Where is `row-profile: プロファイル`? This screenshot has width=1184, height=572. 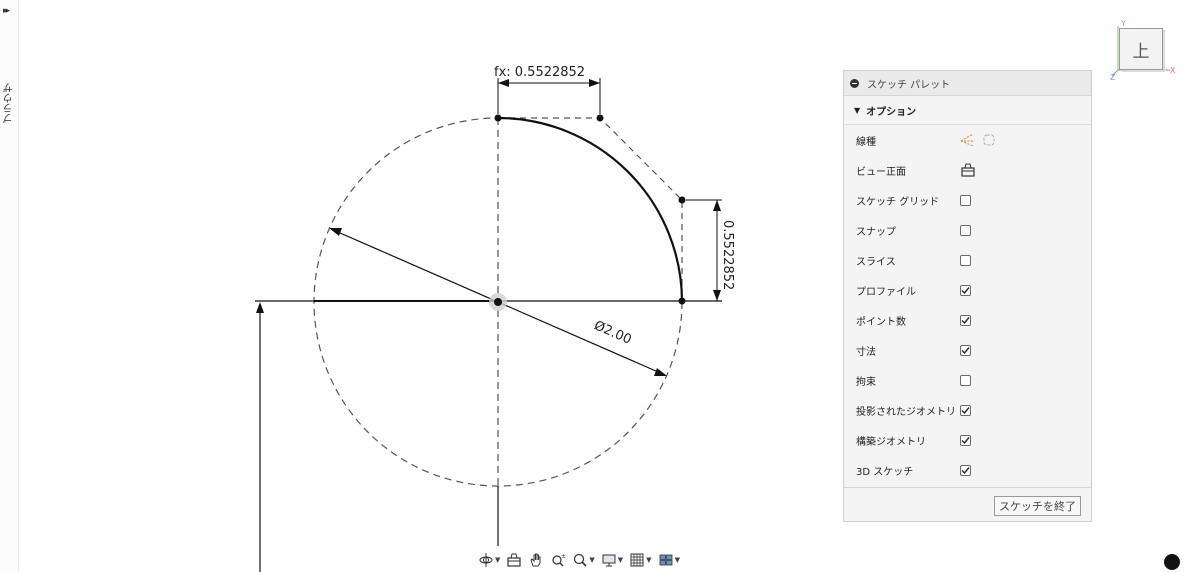
row-profile: プロファイル is located at coordinates (967, 290).